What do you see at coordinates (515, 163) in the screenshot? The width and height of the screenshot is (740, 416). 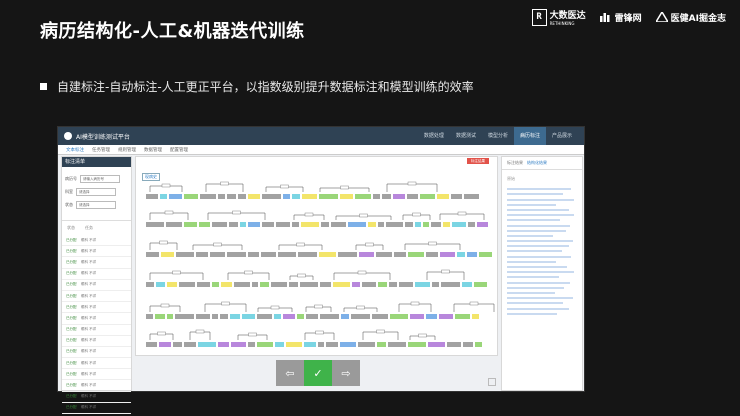 I see `tab-labeled: 标注结果` at bounding box center [515, 163].